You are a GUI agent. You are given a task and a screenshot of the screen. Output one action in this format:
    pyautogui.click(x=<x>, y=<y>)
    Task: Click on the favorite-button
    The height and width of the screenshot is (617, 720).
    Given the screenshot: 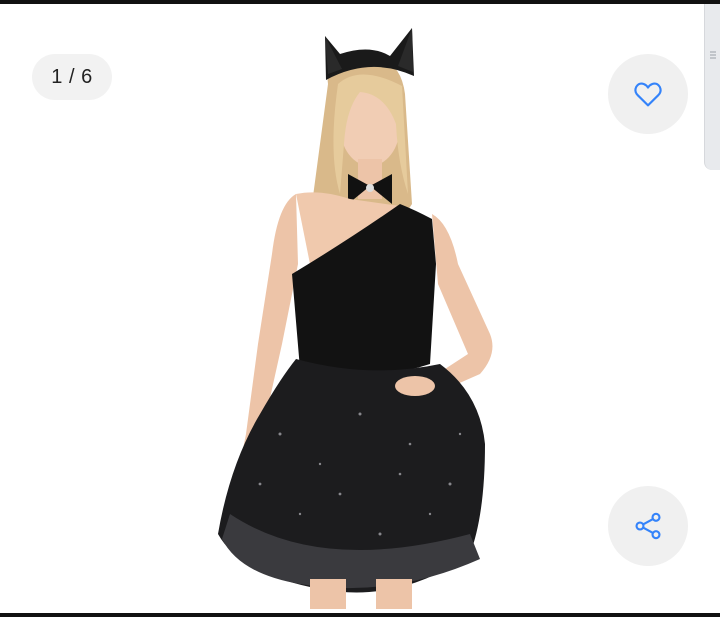 What is the action you would take?
    pyautogui.click(x=648, y=94)
    